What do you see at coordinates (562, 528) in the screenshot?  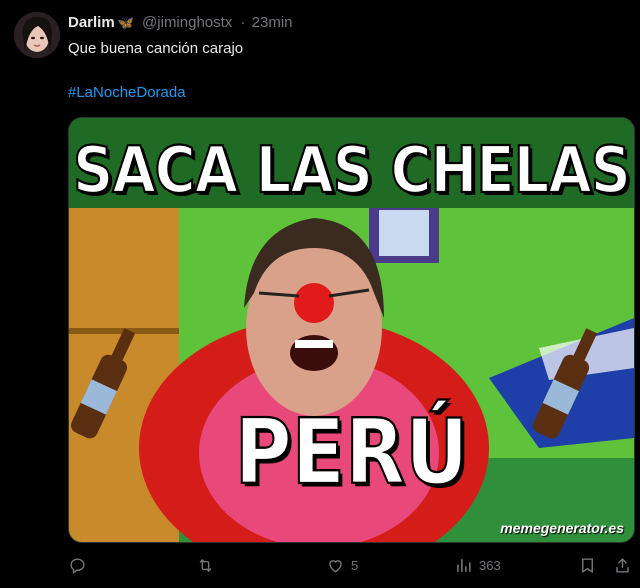 I see `watermark: memegenerator.es` at bounding box center [562, 528].